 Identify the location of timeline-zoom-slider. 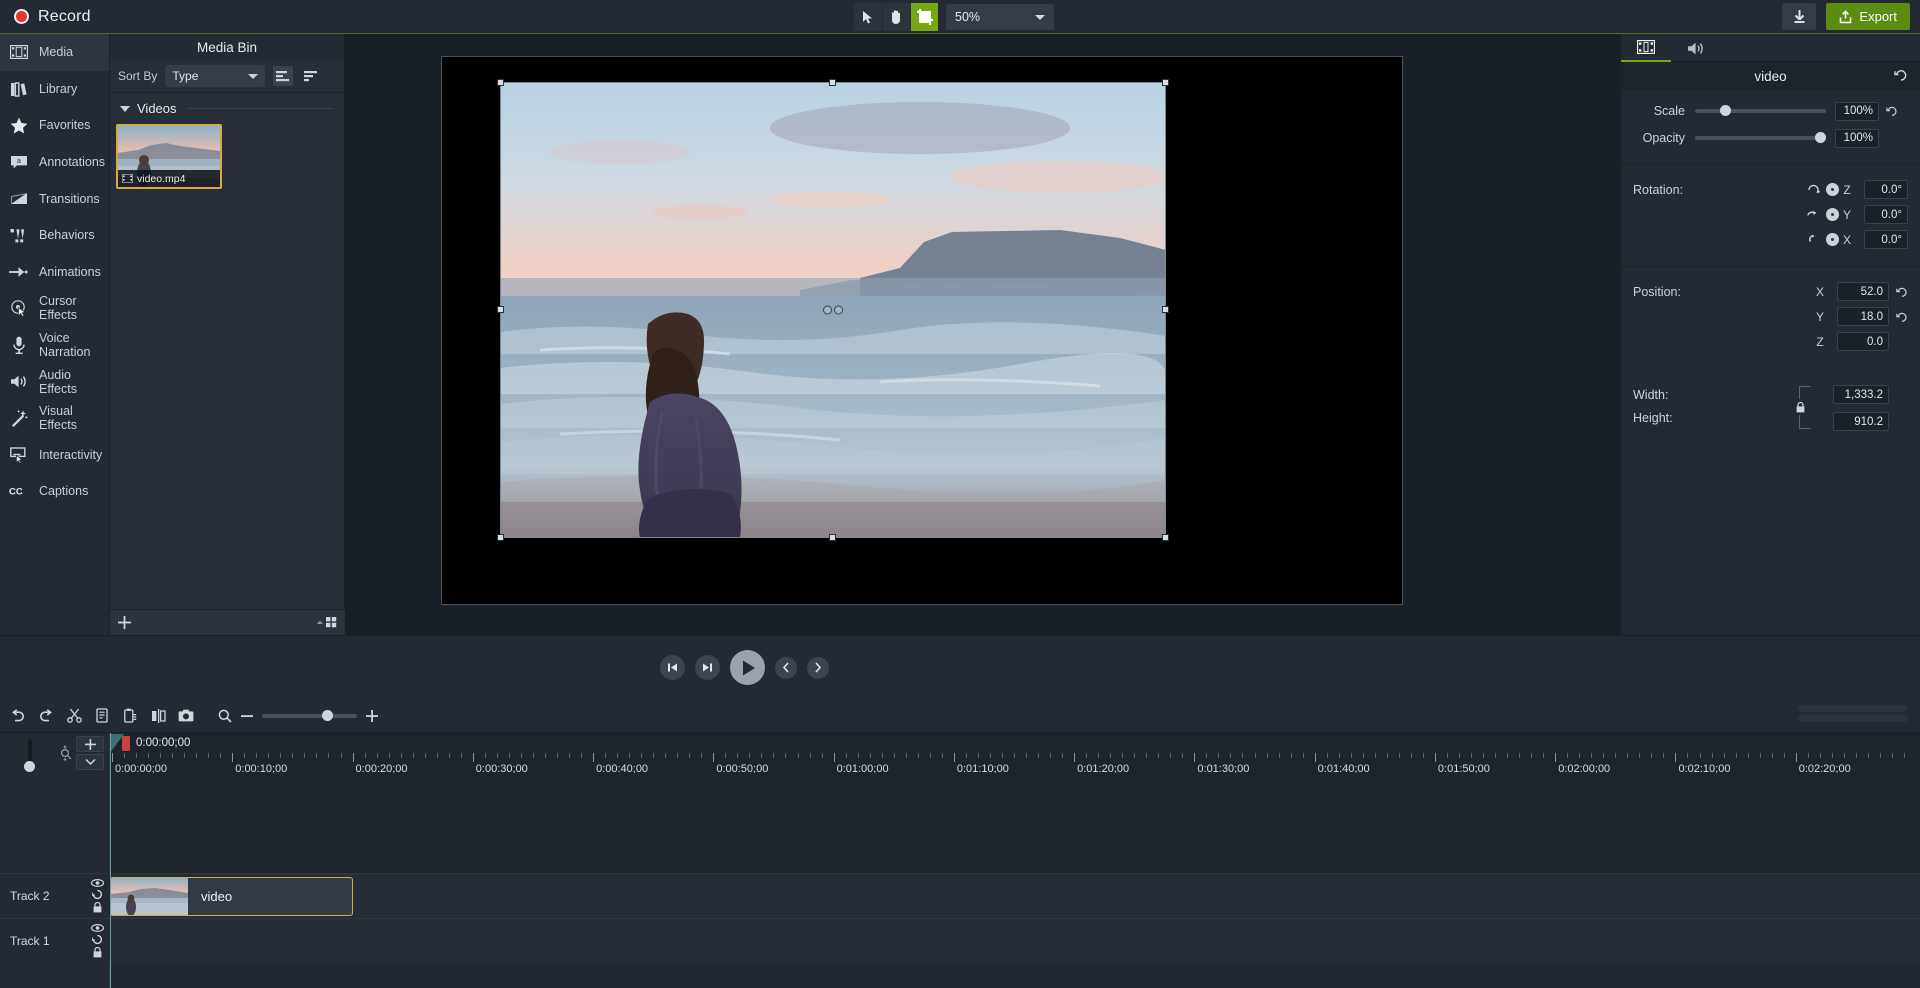
(309, 715).